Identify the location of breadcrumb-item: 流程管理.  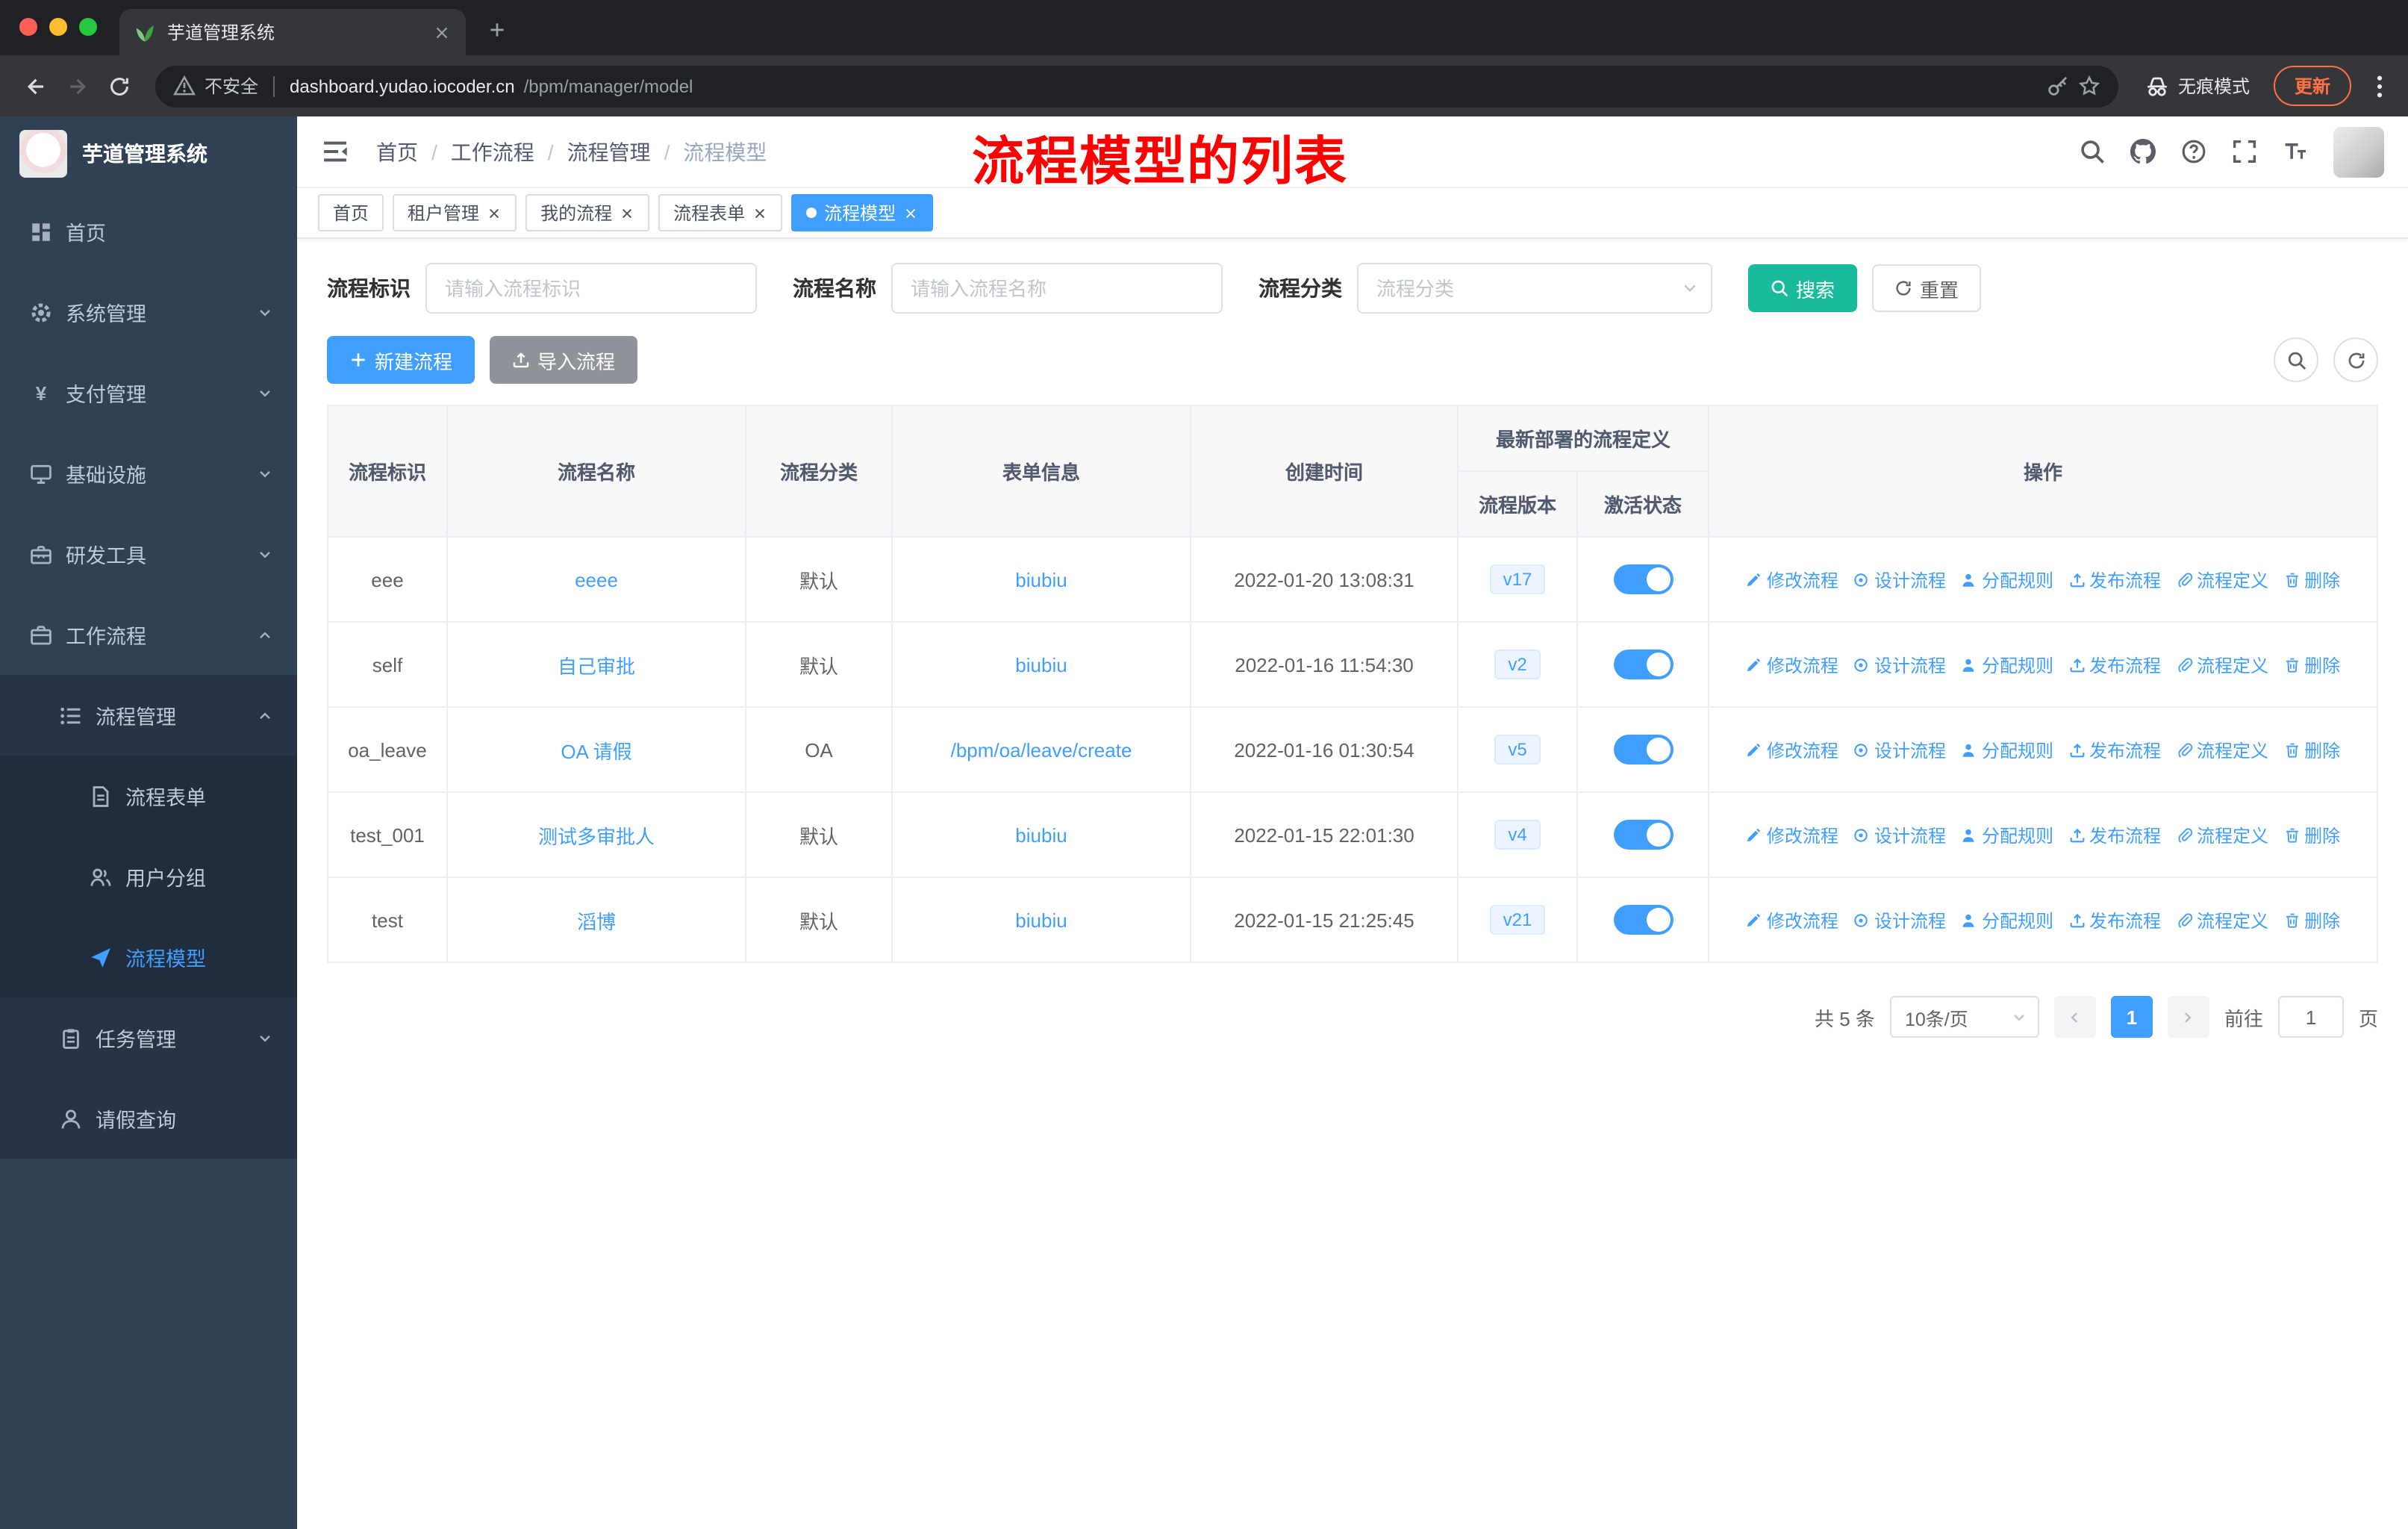
(609, 151).